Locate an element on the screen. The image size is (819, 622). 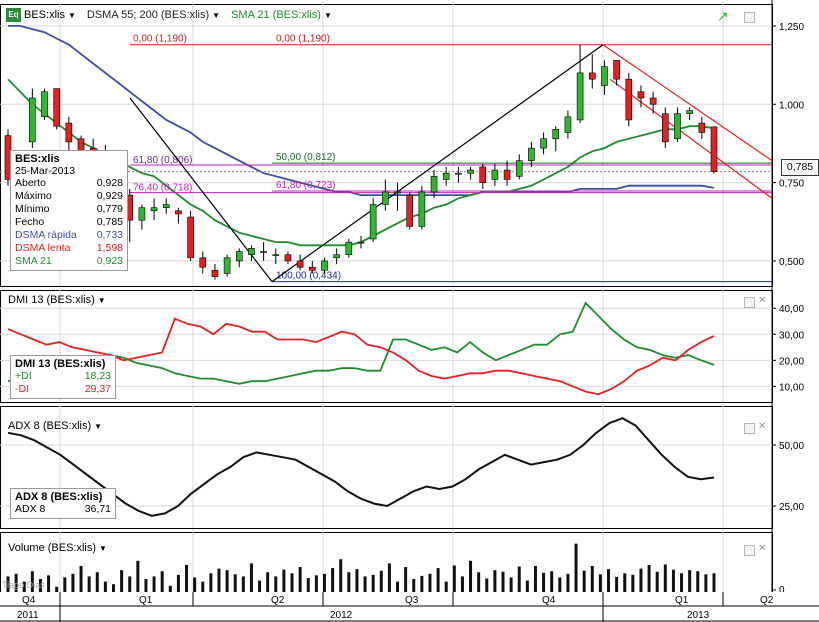
adx-row: ADX 8 36,71 is located at coordinates (63, 509).